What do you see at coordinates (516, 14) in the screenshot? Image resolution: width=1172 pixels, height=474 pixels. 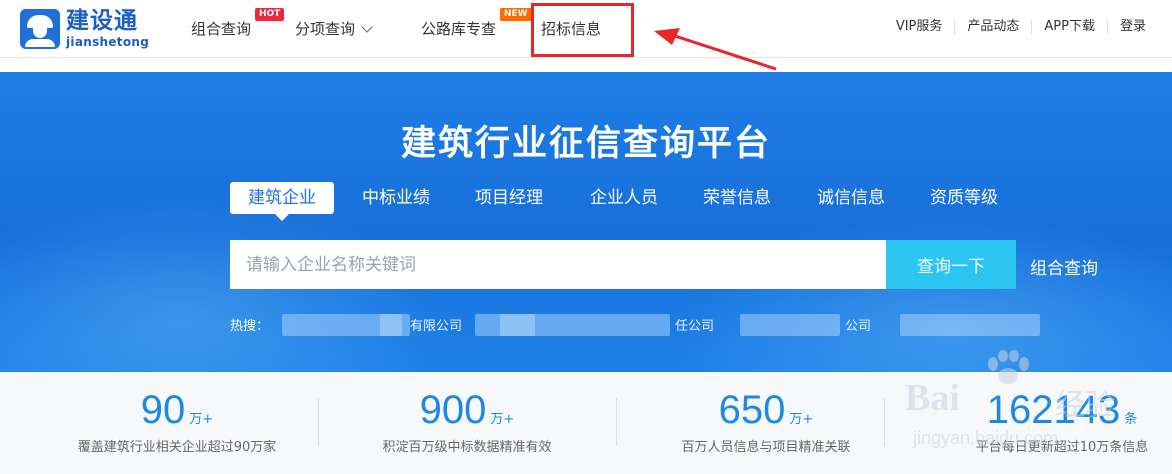 I see `new-badge: NEW` at bounding box center [516, 14].